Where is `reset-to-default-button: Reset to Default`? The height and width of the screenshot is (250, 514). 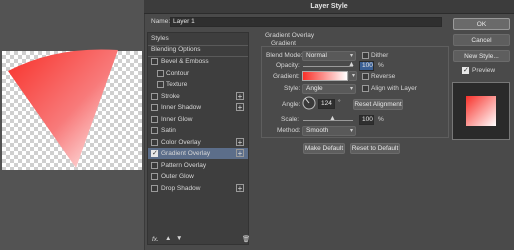
reset-to-default-button: Reset to Default is located at coordinates (375, 148).